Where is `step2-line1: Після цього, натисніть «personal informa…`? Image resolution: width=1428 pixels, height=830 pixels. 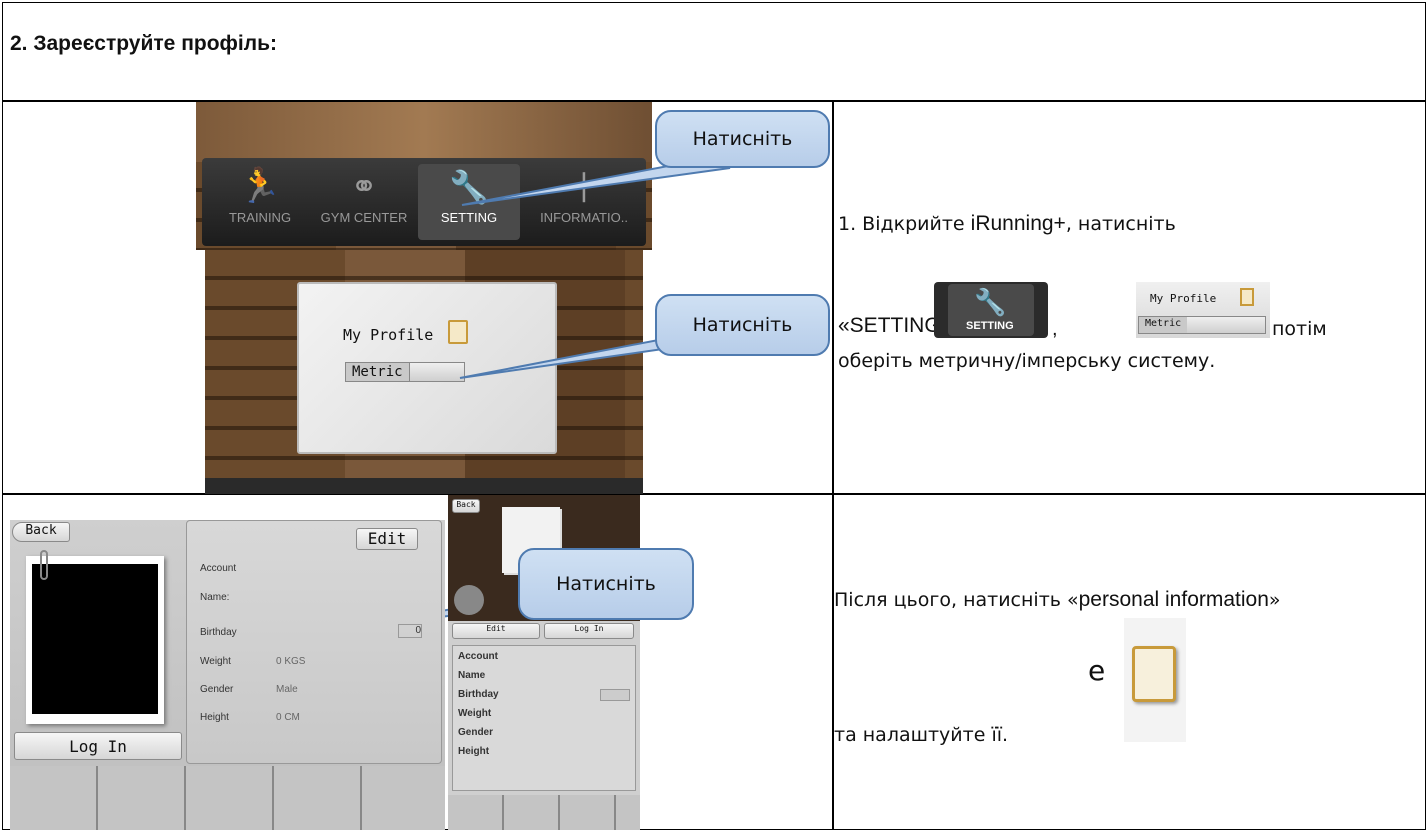
step2-line1: Після цього, натисніть «personal informa… is located at coordinates (1057, 599).